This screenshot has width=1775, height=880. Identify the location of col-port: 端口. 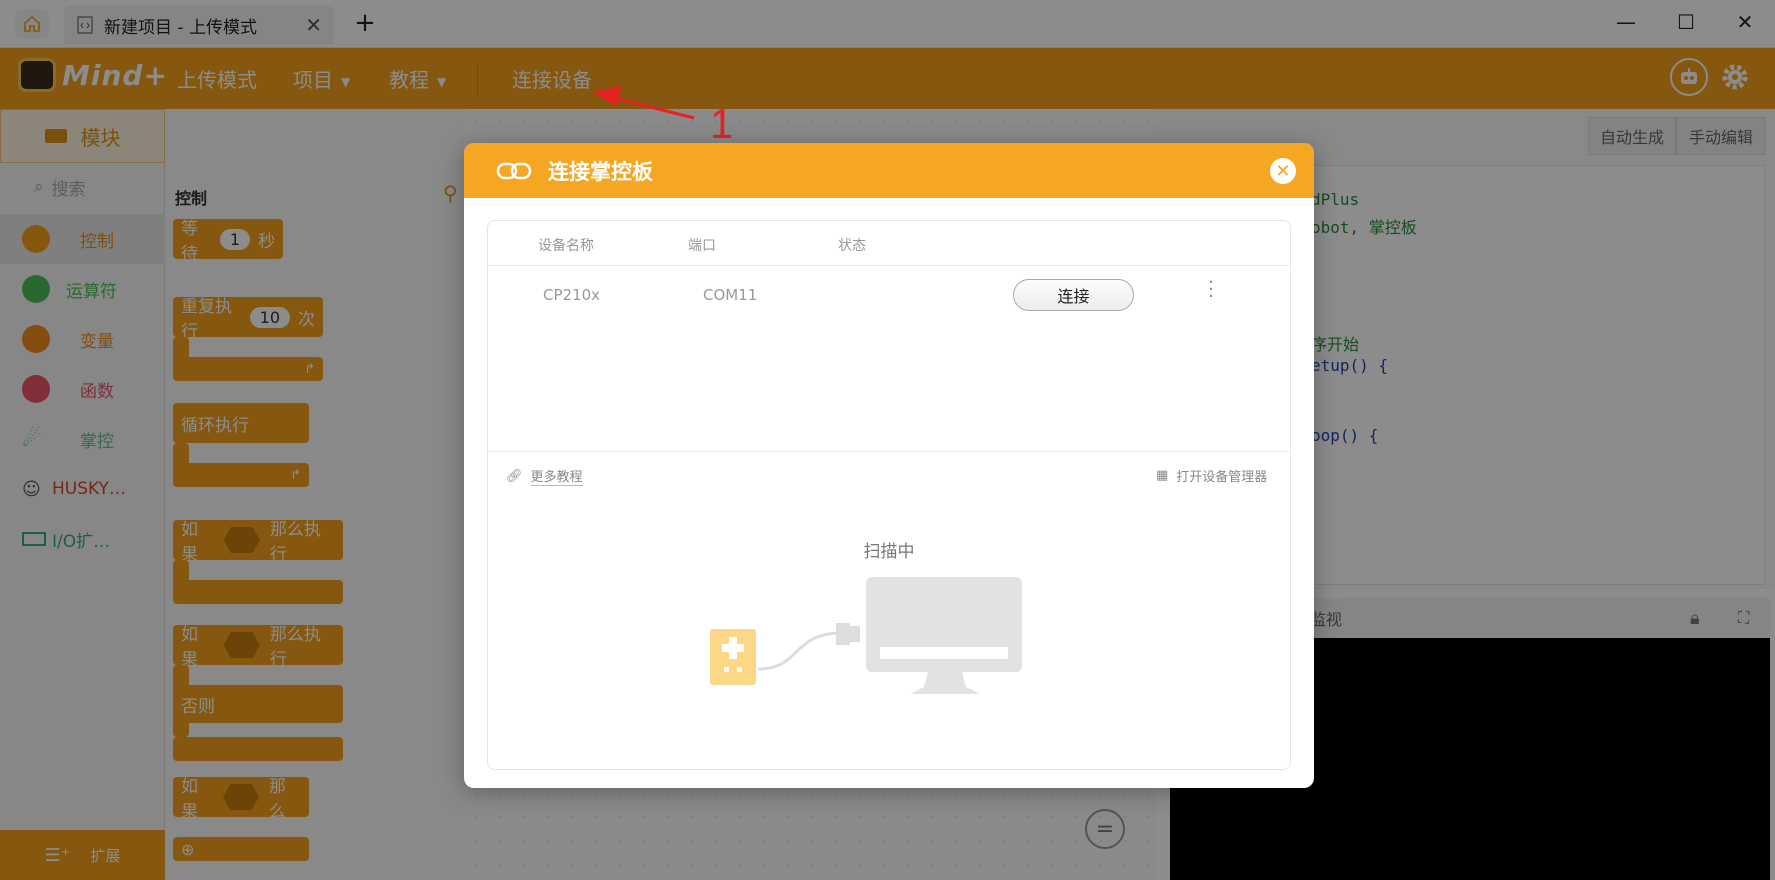
(702, 246).